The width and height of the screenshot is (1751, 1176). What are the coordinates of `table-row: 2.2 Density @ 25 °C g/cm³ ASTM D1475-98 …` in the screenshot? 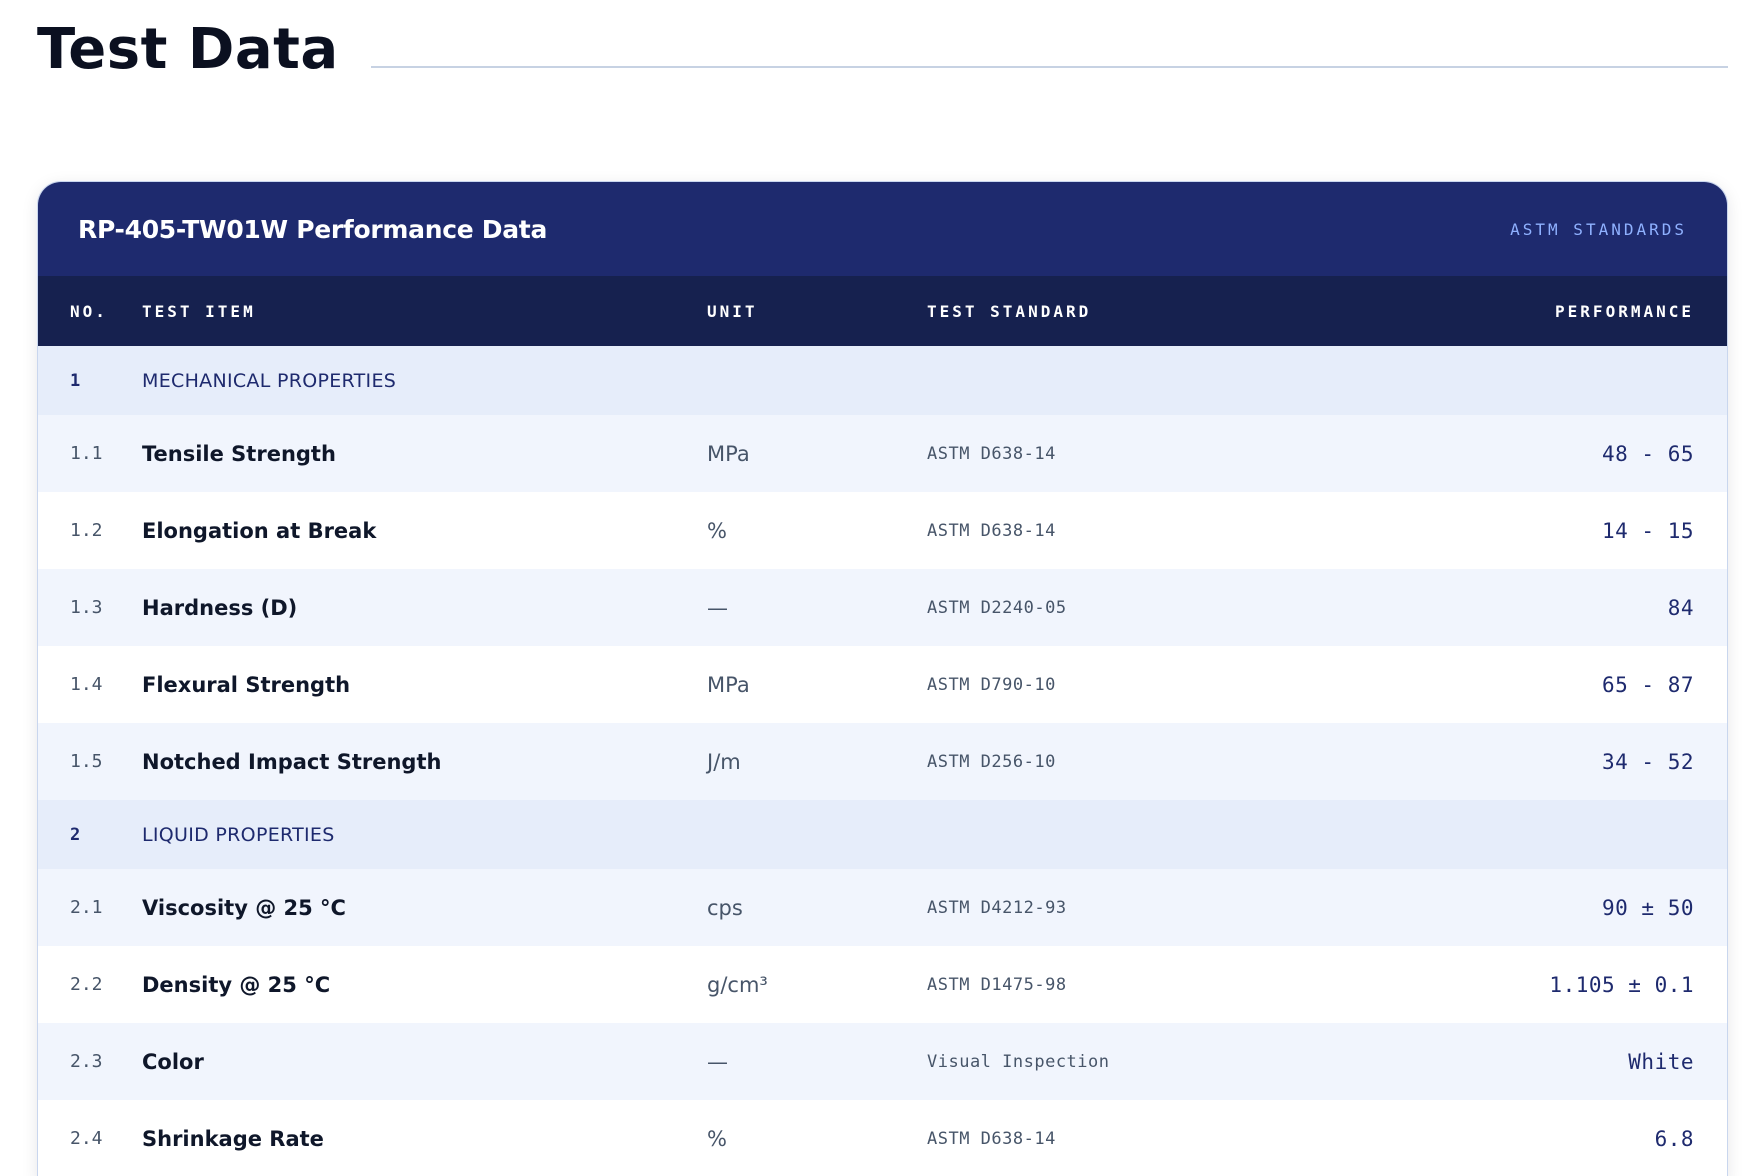 It's located at (882, 984).